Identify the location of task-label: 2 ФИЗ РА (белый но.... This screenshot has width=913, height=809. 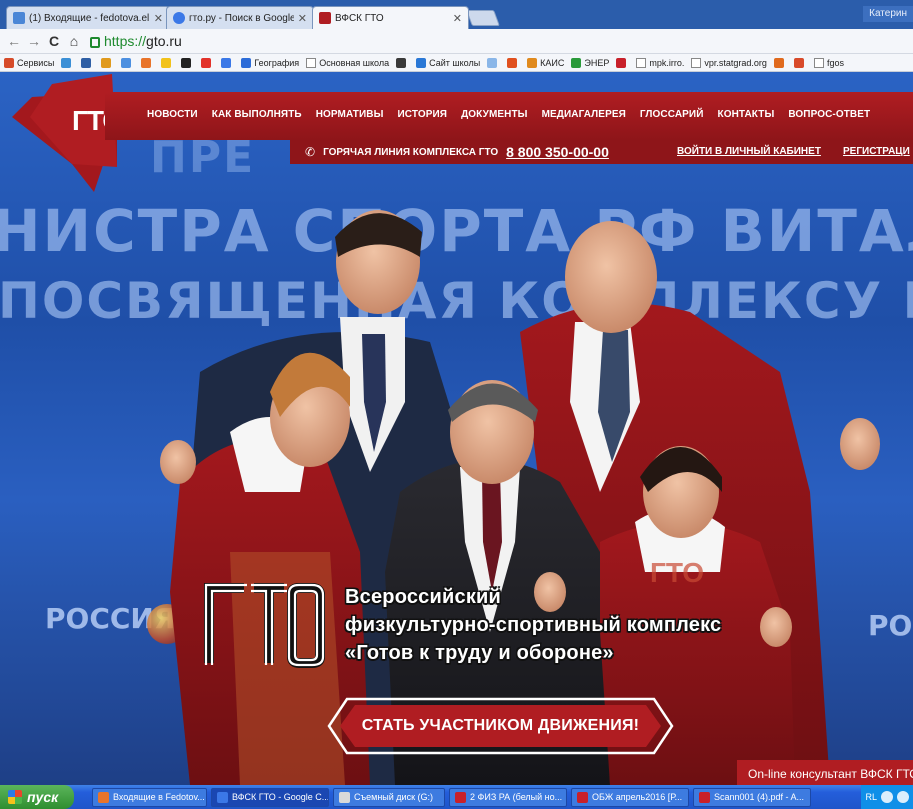
(516, 797).